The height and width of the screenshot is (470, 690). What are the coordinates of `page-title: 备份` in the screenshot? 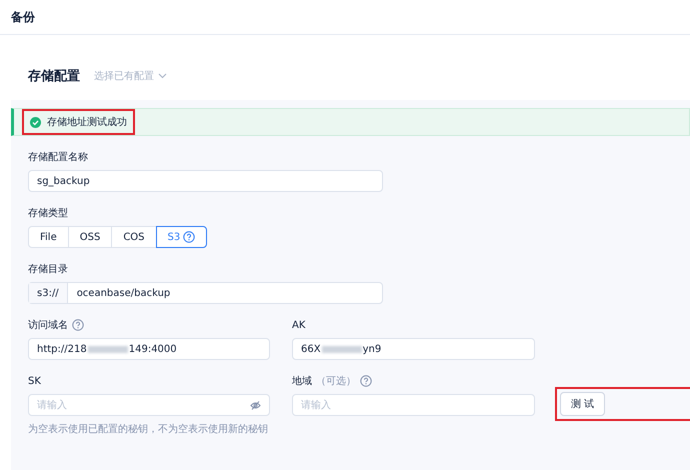 It's located at (23, 17).